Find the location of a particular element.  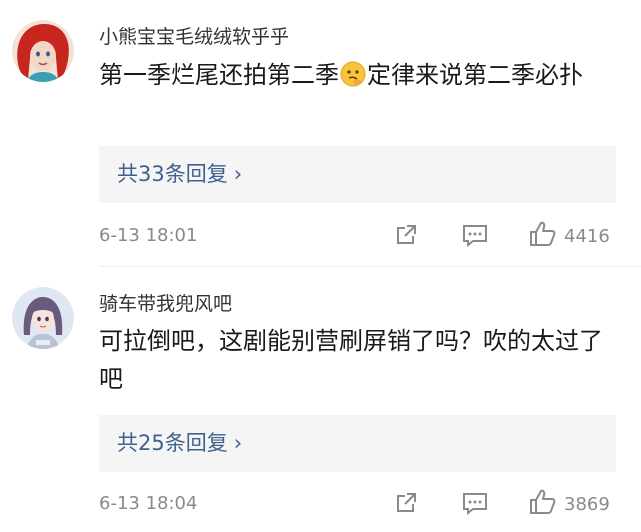

comment-text-part: 定律来说第二季必扑 is located at coordinates (475, 75).